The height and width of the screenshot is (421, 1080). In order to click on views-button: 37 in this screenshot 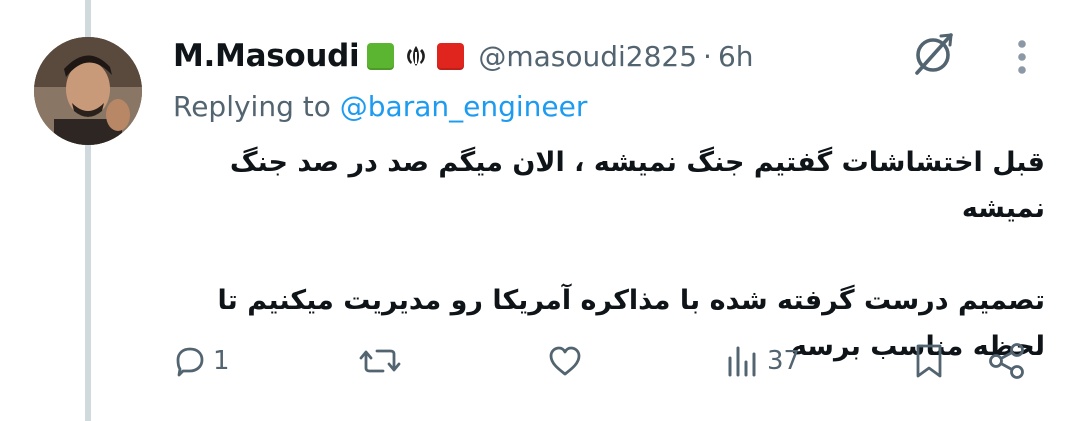, I will do `click(762, 361)`.